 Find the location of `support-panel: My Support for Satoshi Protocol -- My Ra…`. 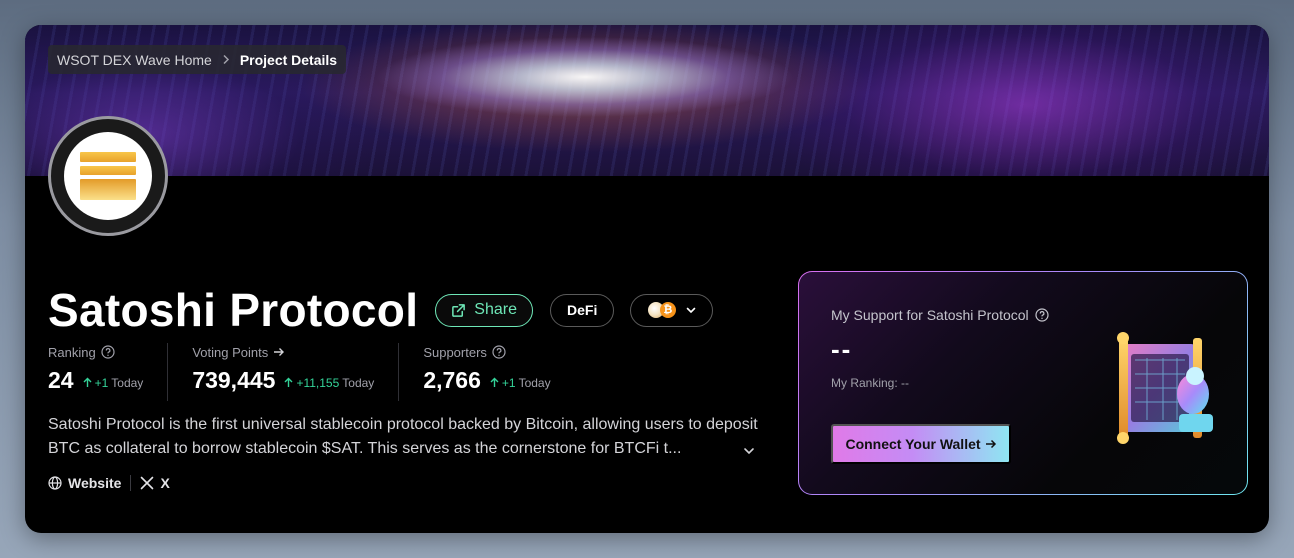

support-panel: My Support for Satoshi Protocol -- My Ra… is located at coordinates (1023, 383).